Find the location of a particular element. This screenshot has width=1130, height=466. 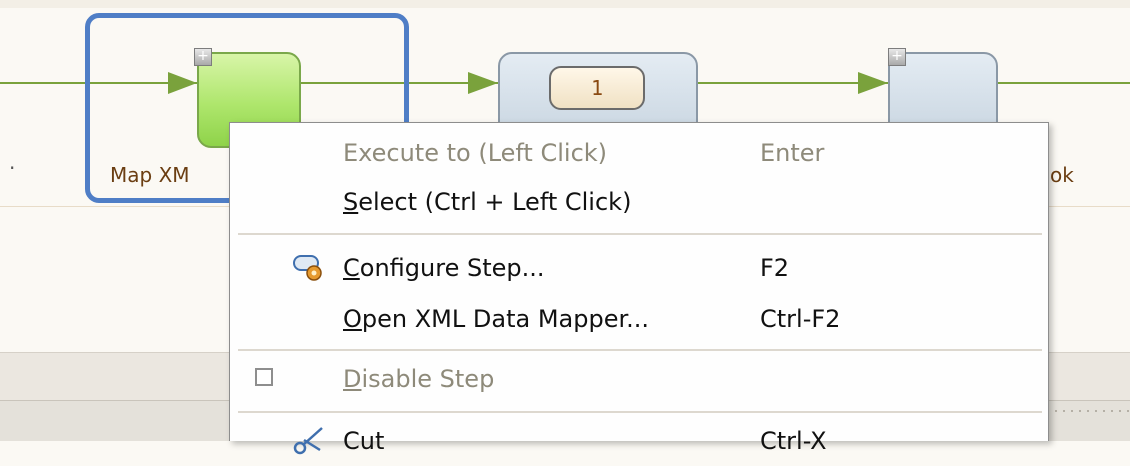

step-label-right: ok is located at coordinates (1062, 175).